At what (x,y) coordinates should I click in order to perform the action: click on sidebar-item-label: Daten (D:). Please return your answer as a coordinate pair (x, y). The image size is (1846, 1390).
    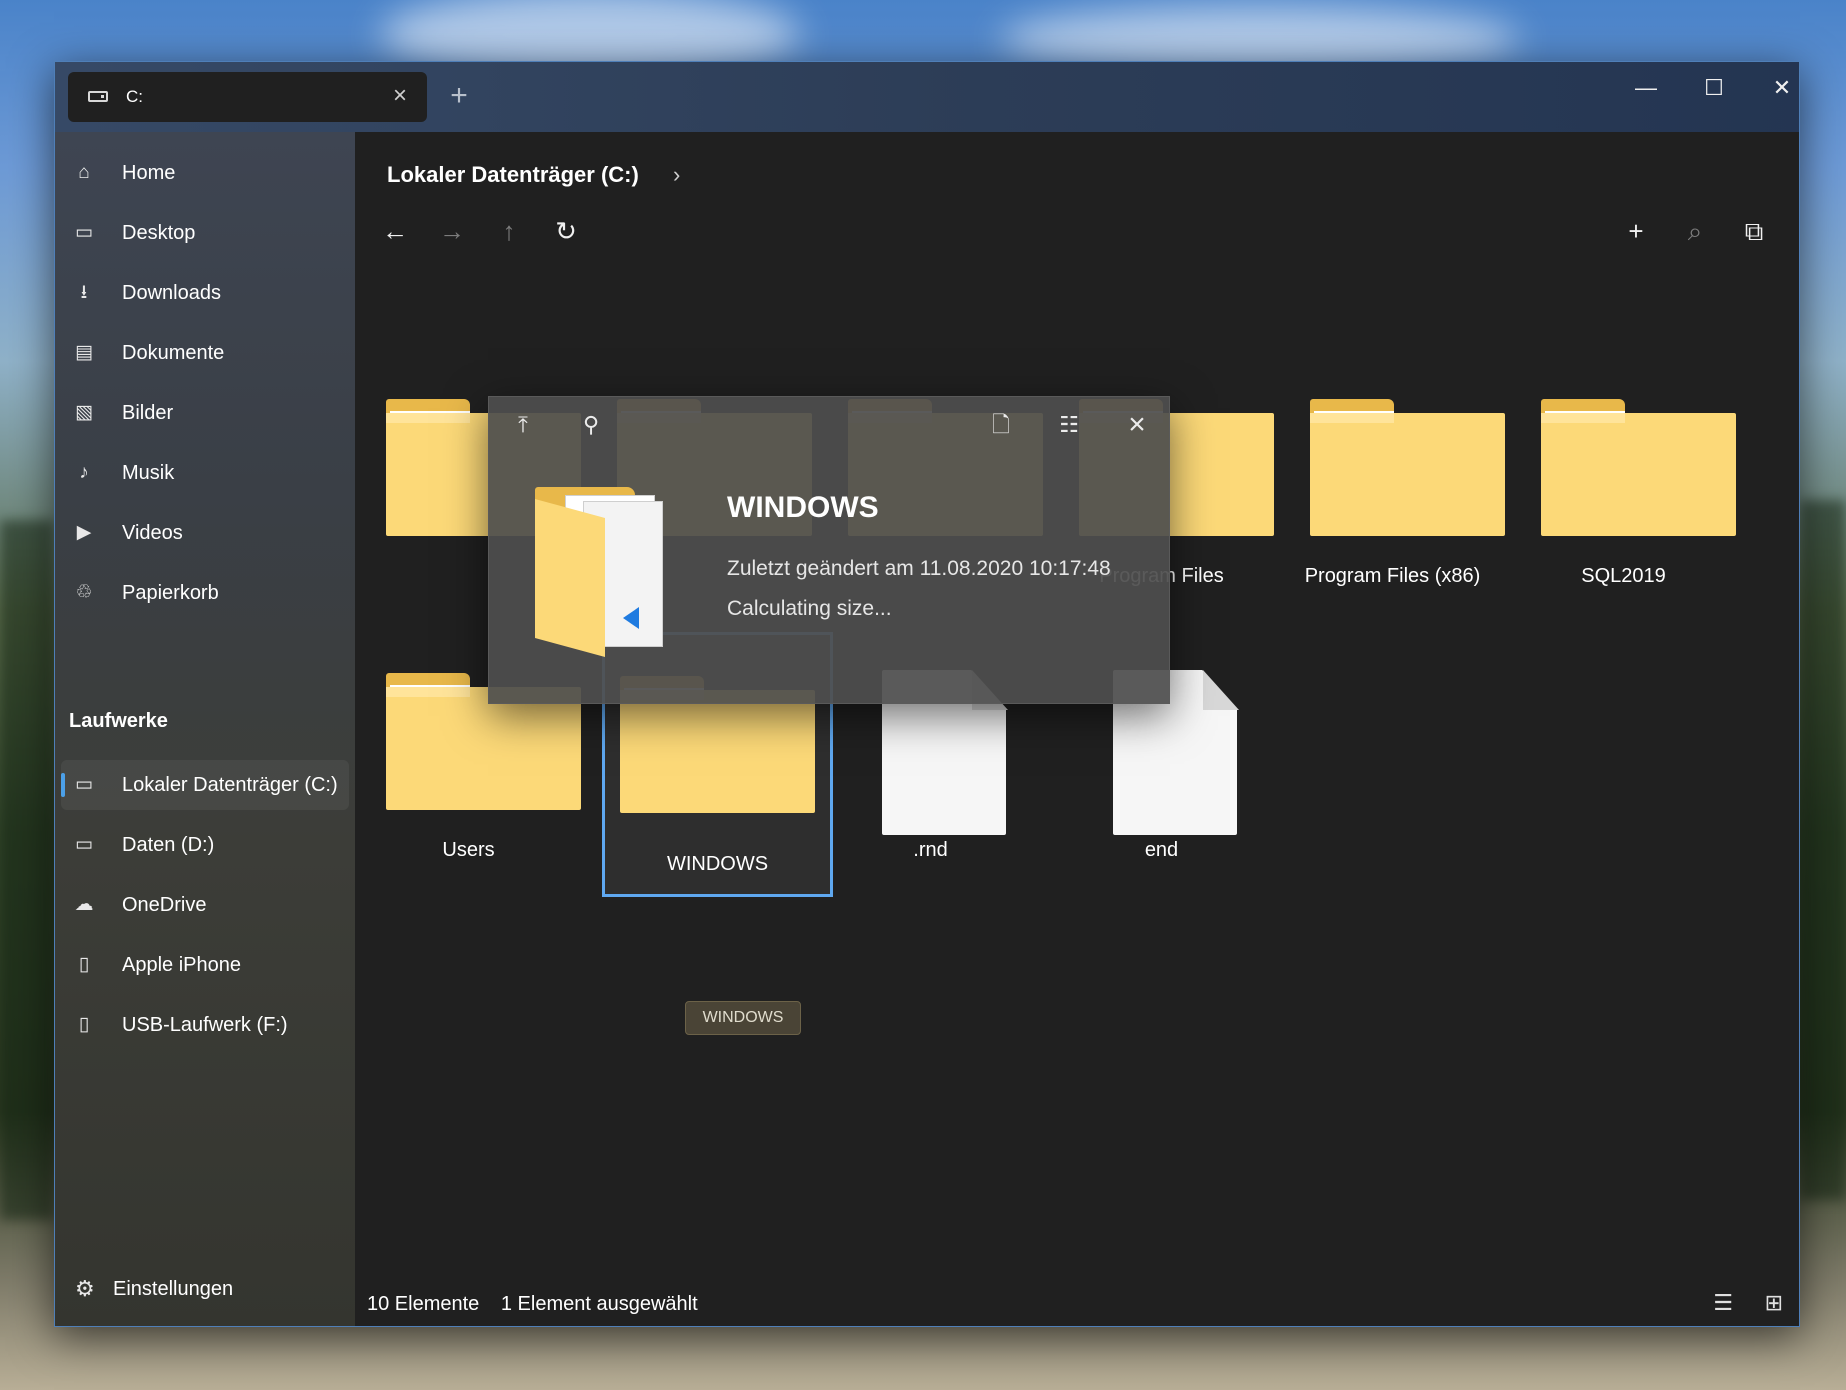
    Looking at the image, I should click on (168, 845).